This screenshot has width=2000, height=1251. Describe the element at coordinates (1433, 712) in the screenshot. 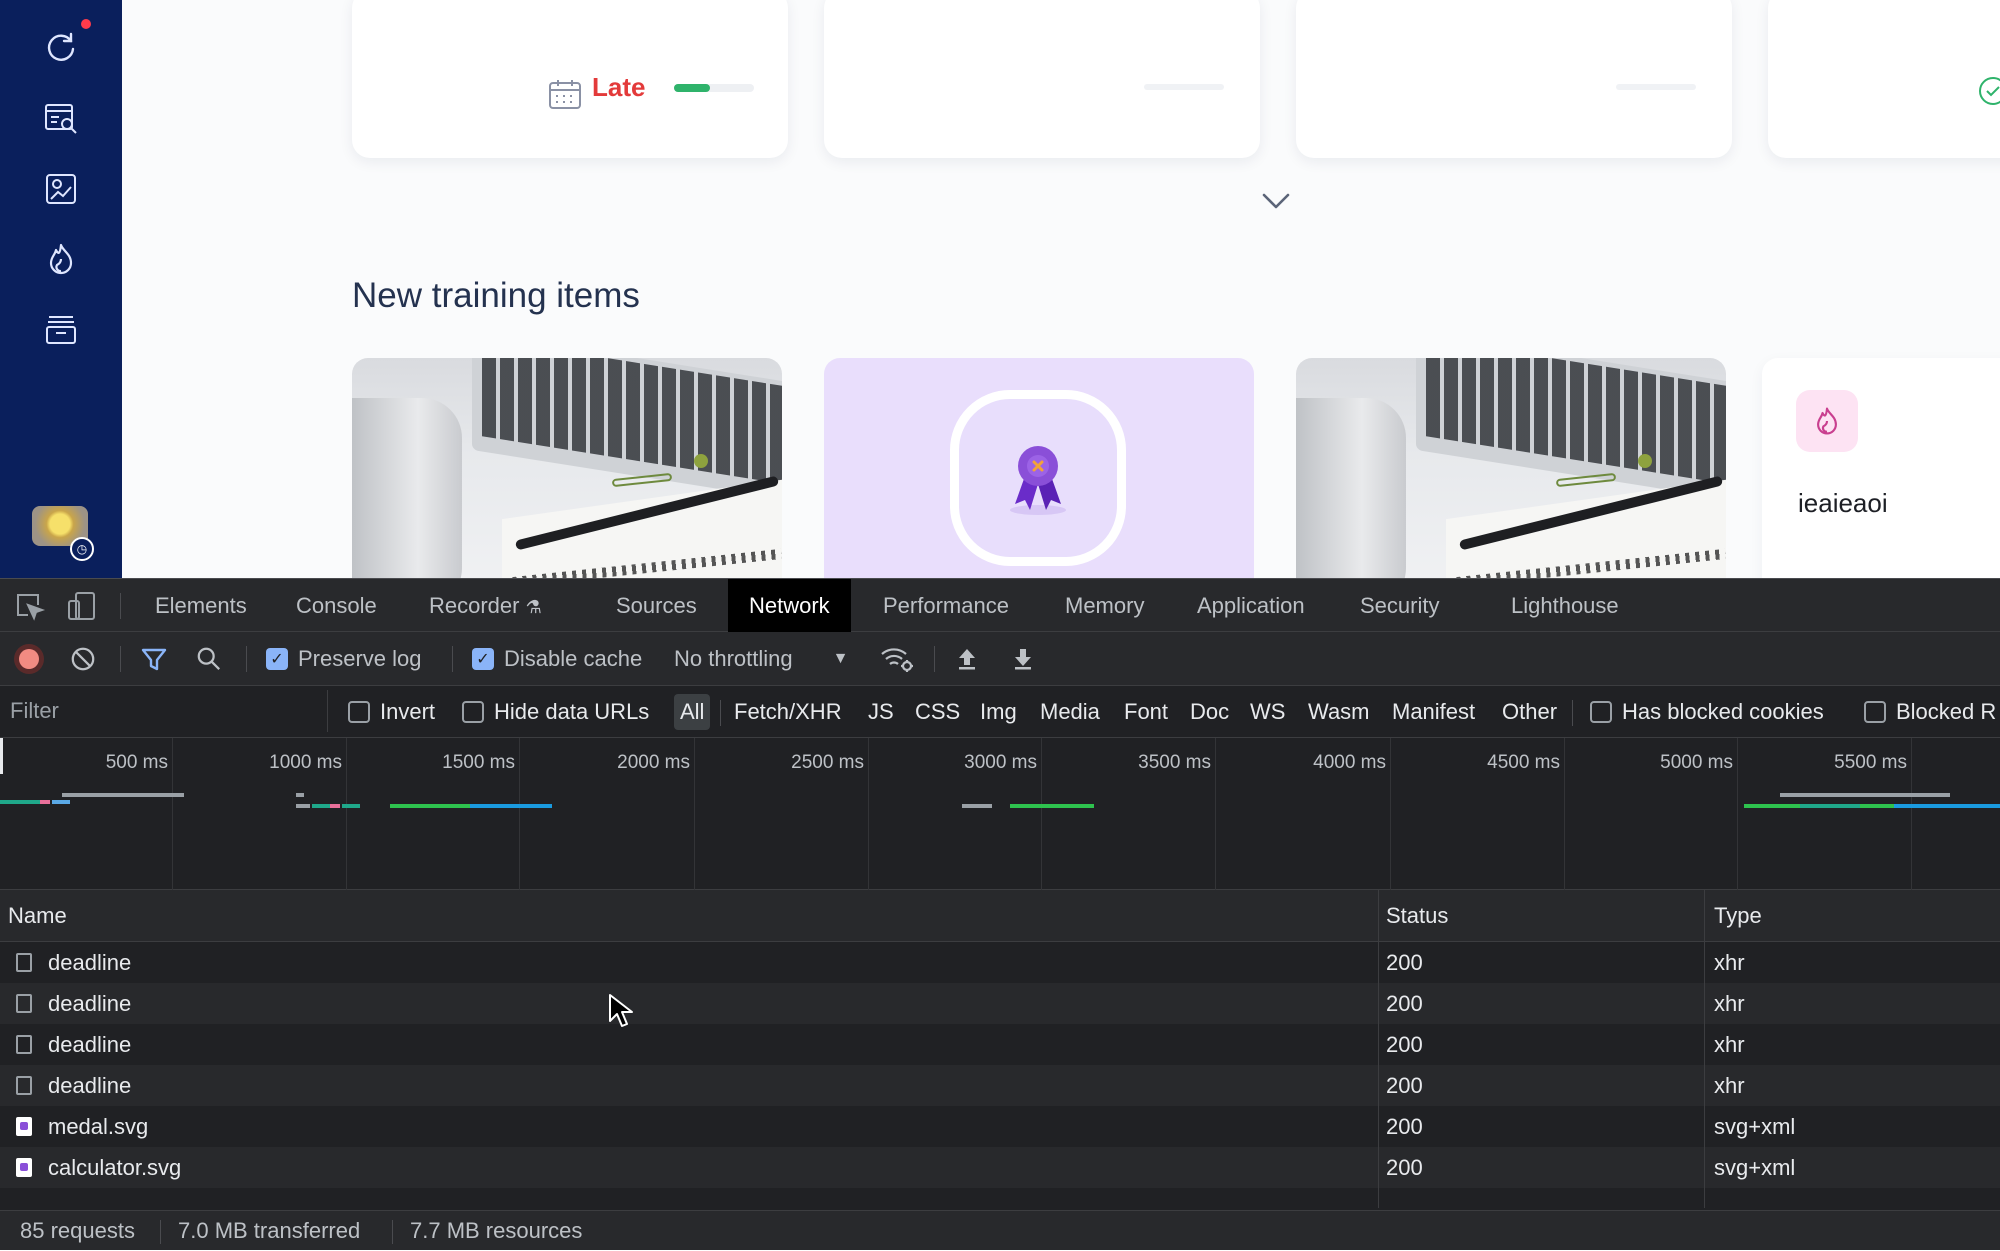

I see `type-filter-manifest: Manifest` at that location.